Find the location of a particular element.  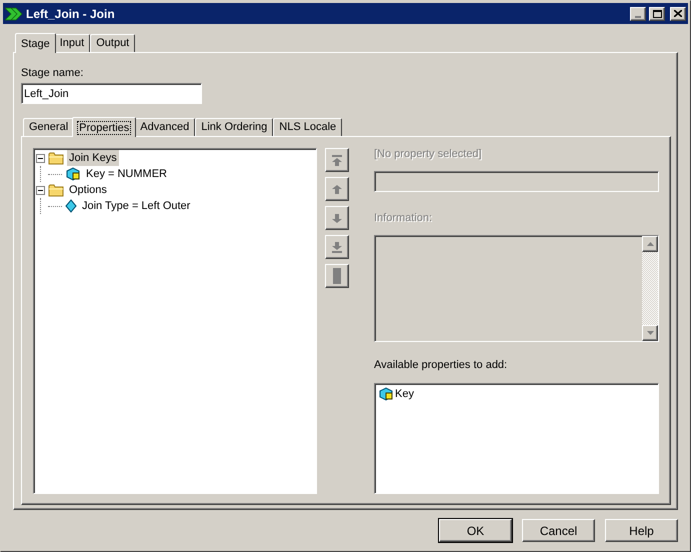

window-title: Left_Join - Join is located at coordinates (71, 14).